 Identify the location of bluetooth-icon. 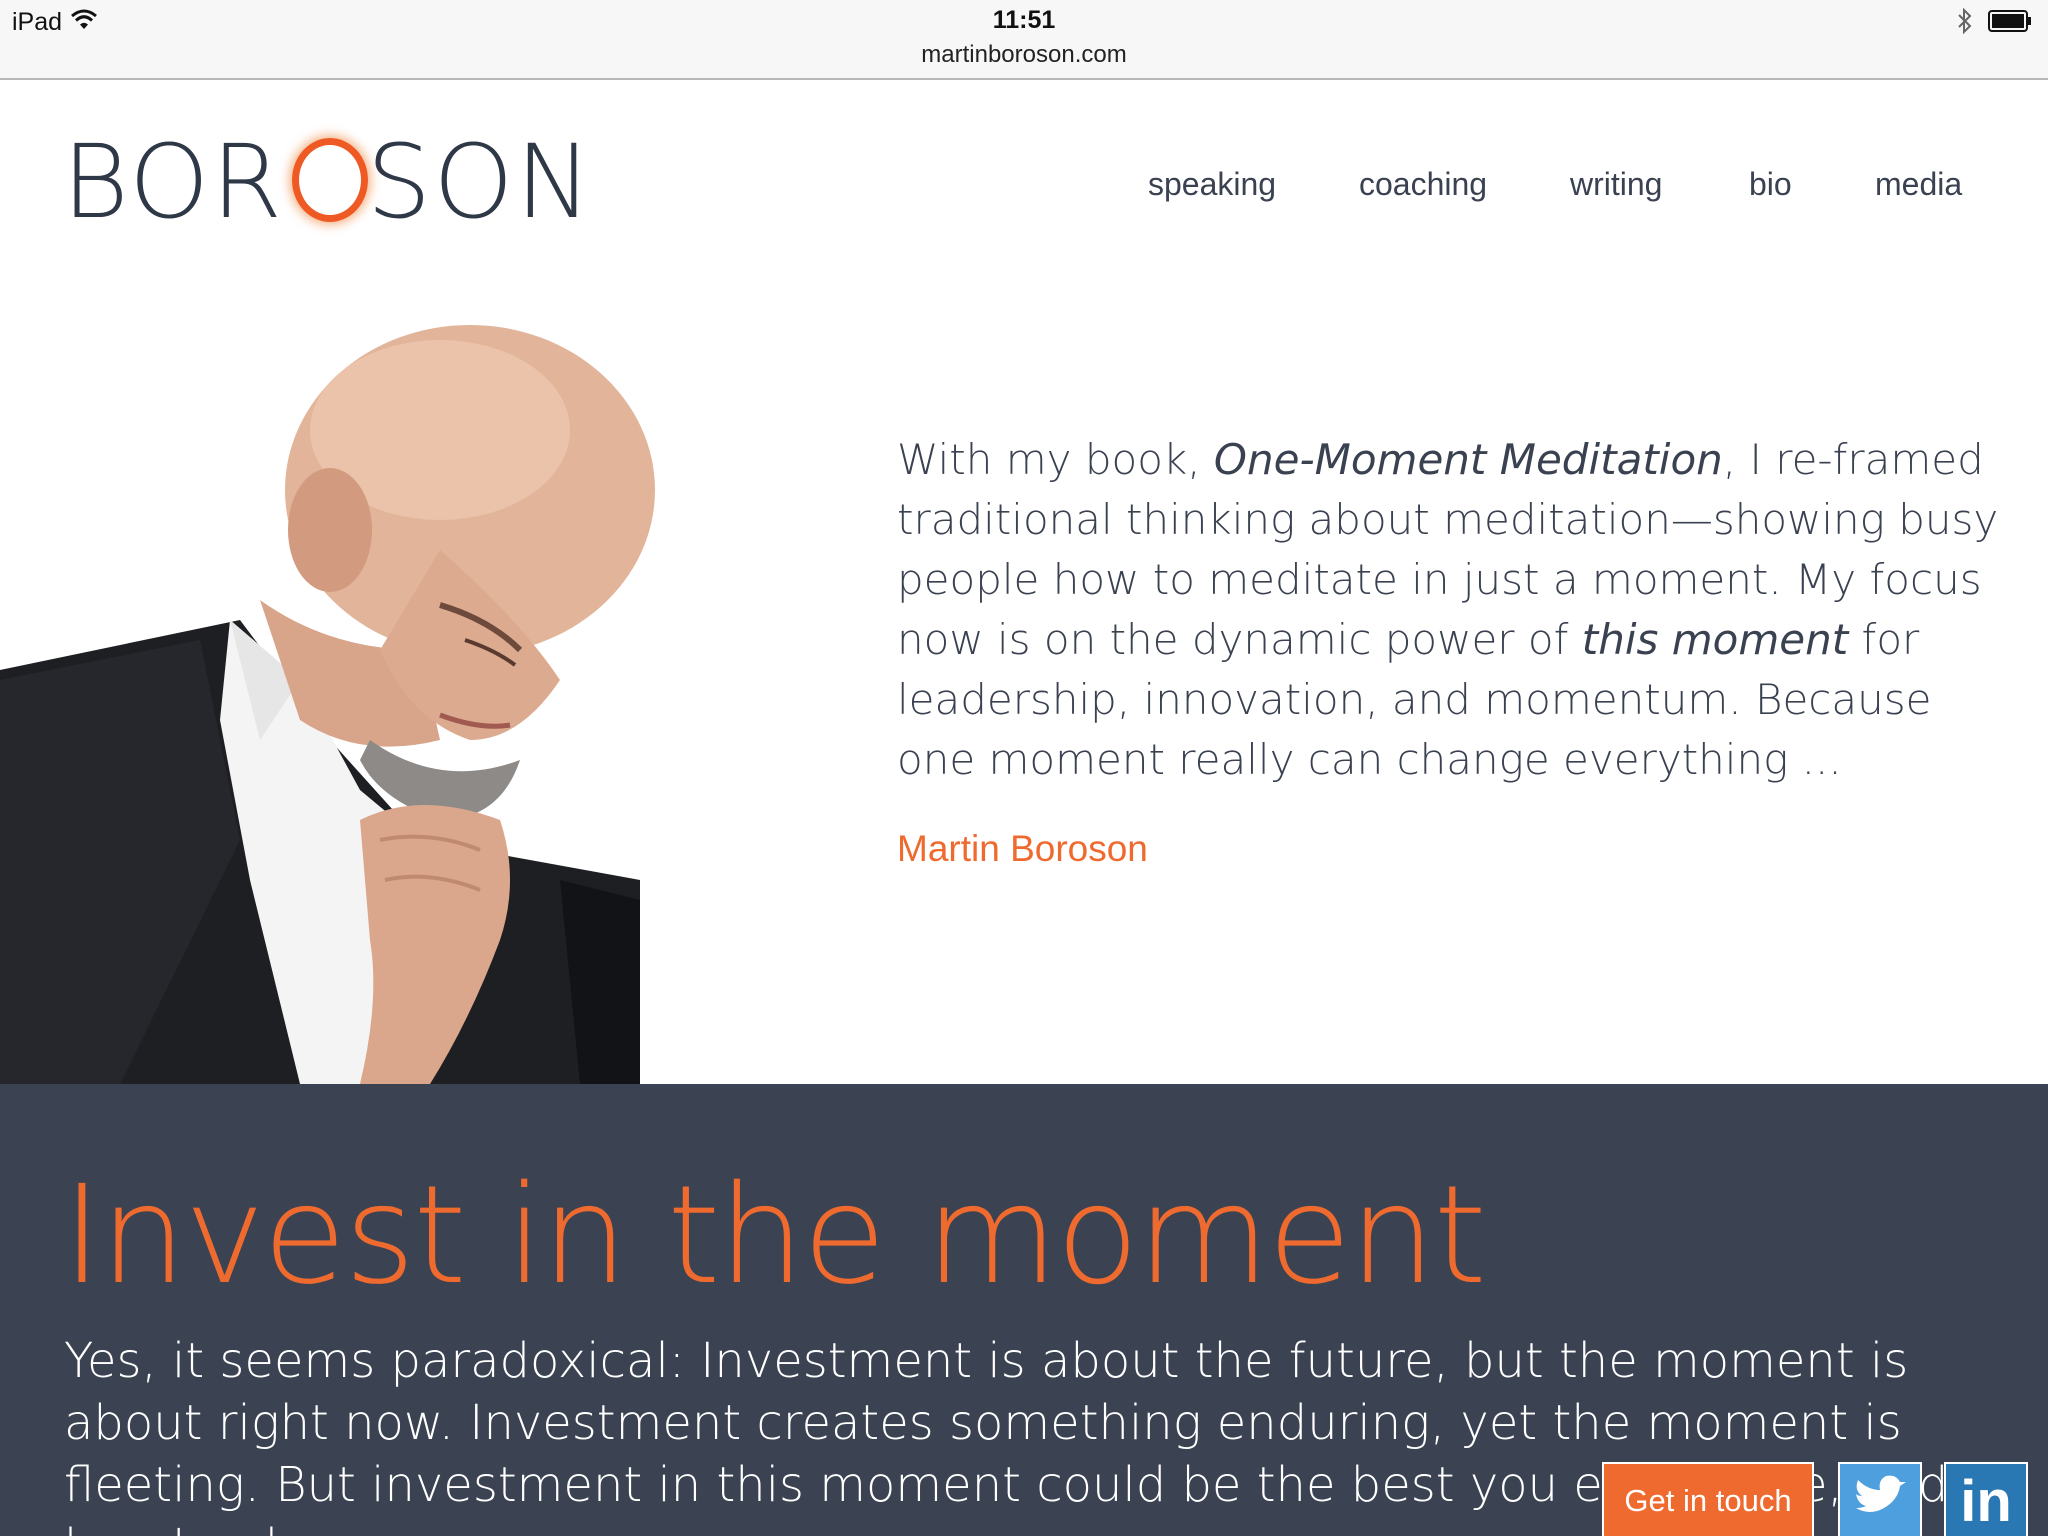
(1965, 21).